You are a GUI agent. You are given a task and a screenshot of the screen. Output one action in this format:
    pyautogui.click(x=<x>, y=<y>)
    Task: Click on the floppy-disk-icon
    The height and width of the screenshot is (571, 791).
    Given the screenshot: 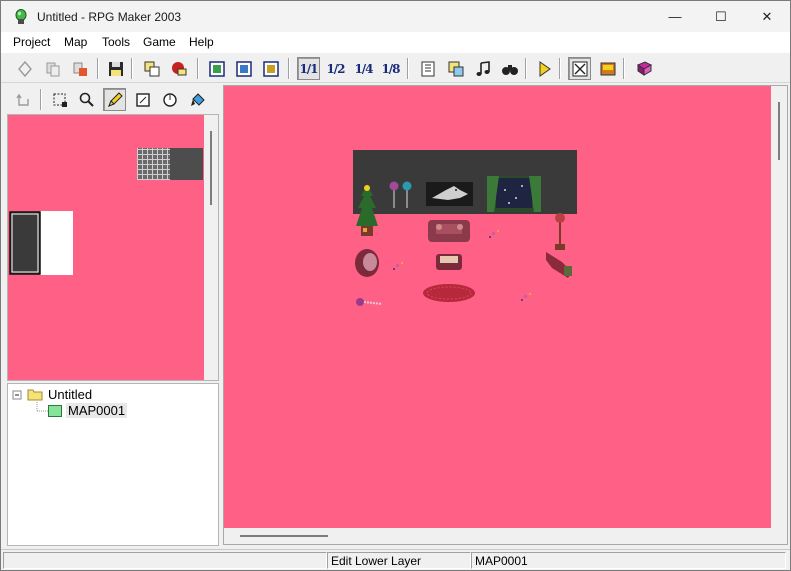 What is the action you would take?
    pyautogui.click(x=115, y=68)
    